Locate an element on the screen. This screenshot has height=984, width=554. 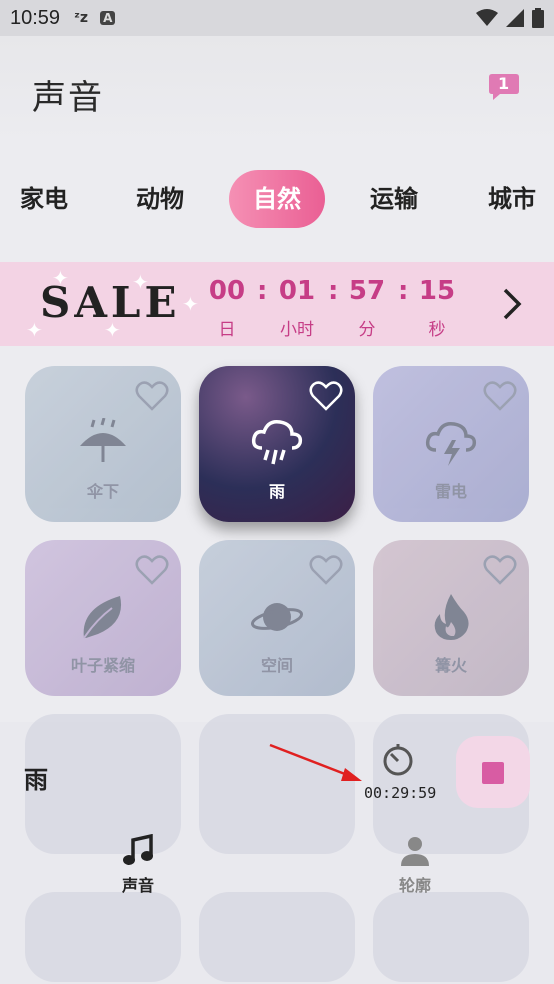
planet-icon is located at coordinates (277, 617).